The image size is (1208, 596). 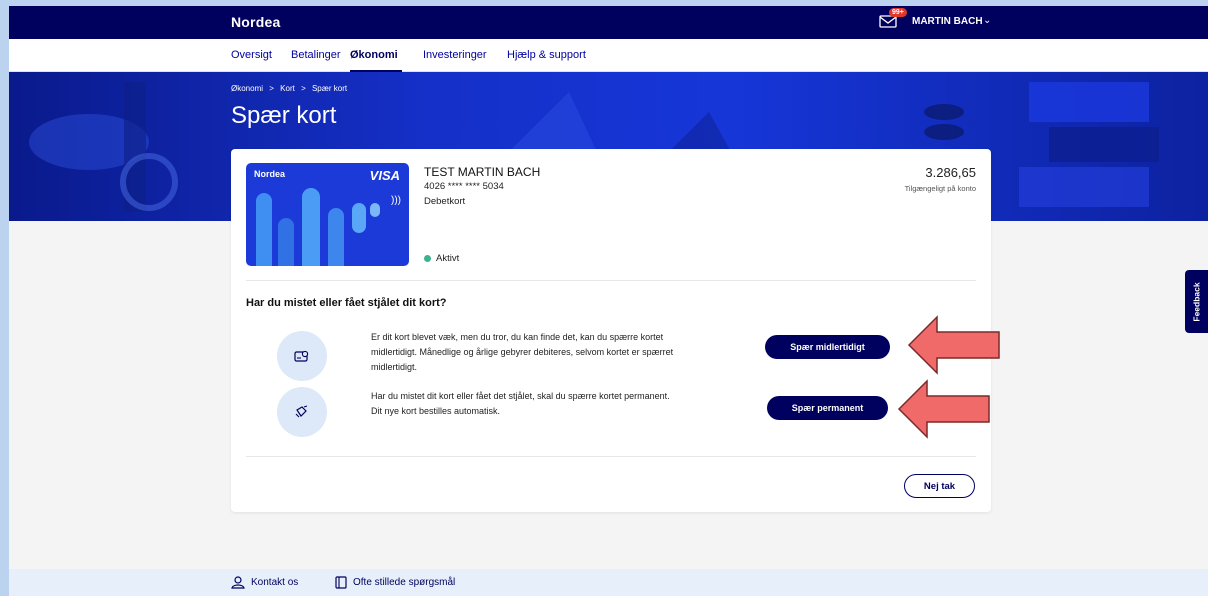 I want to click on card-holder-name: TEST MARTIN BACH, so click(x=482, y=172).